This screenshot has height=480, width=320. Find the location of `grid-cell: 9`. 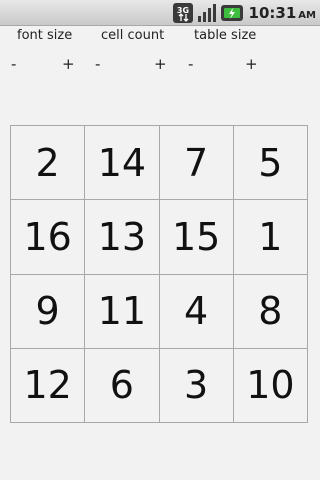

grid-cell: 9 is located at coordinates (48, 311).